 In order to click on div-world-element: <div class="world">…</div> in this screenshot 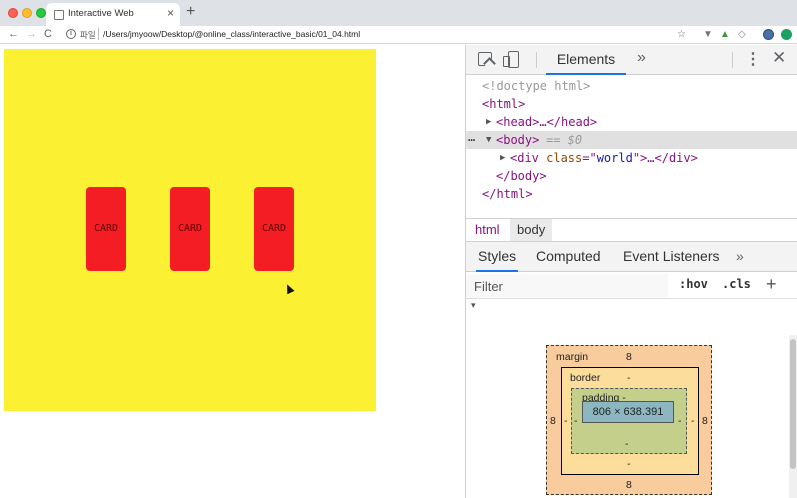, I will do `click(604, 158)`.